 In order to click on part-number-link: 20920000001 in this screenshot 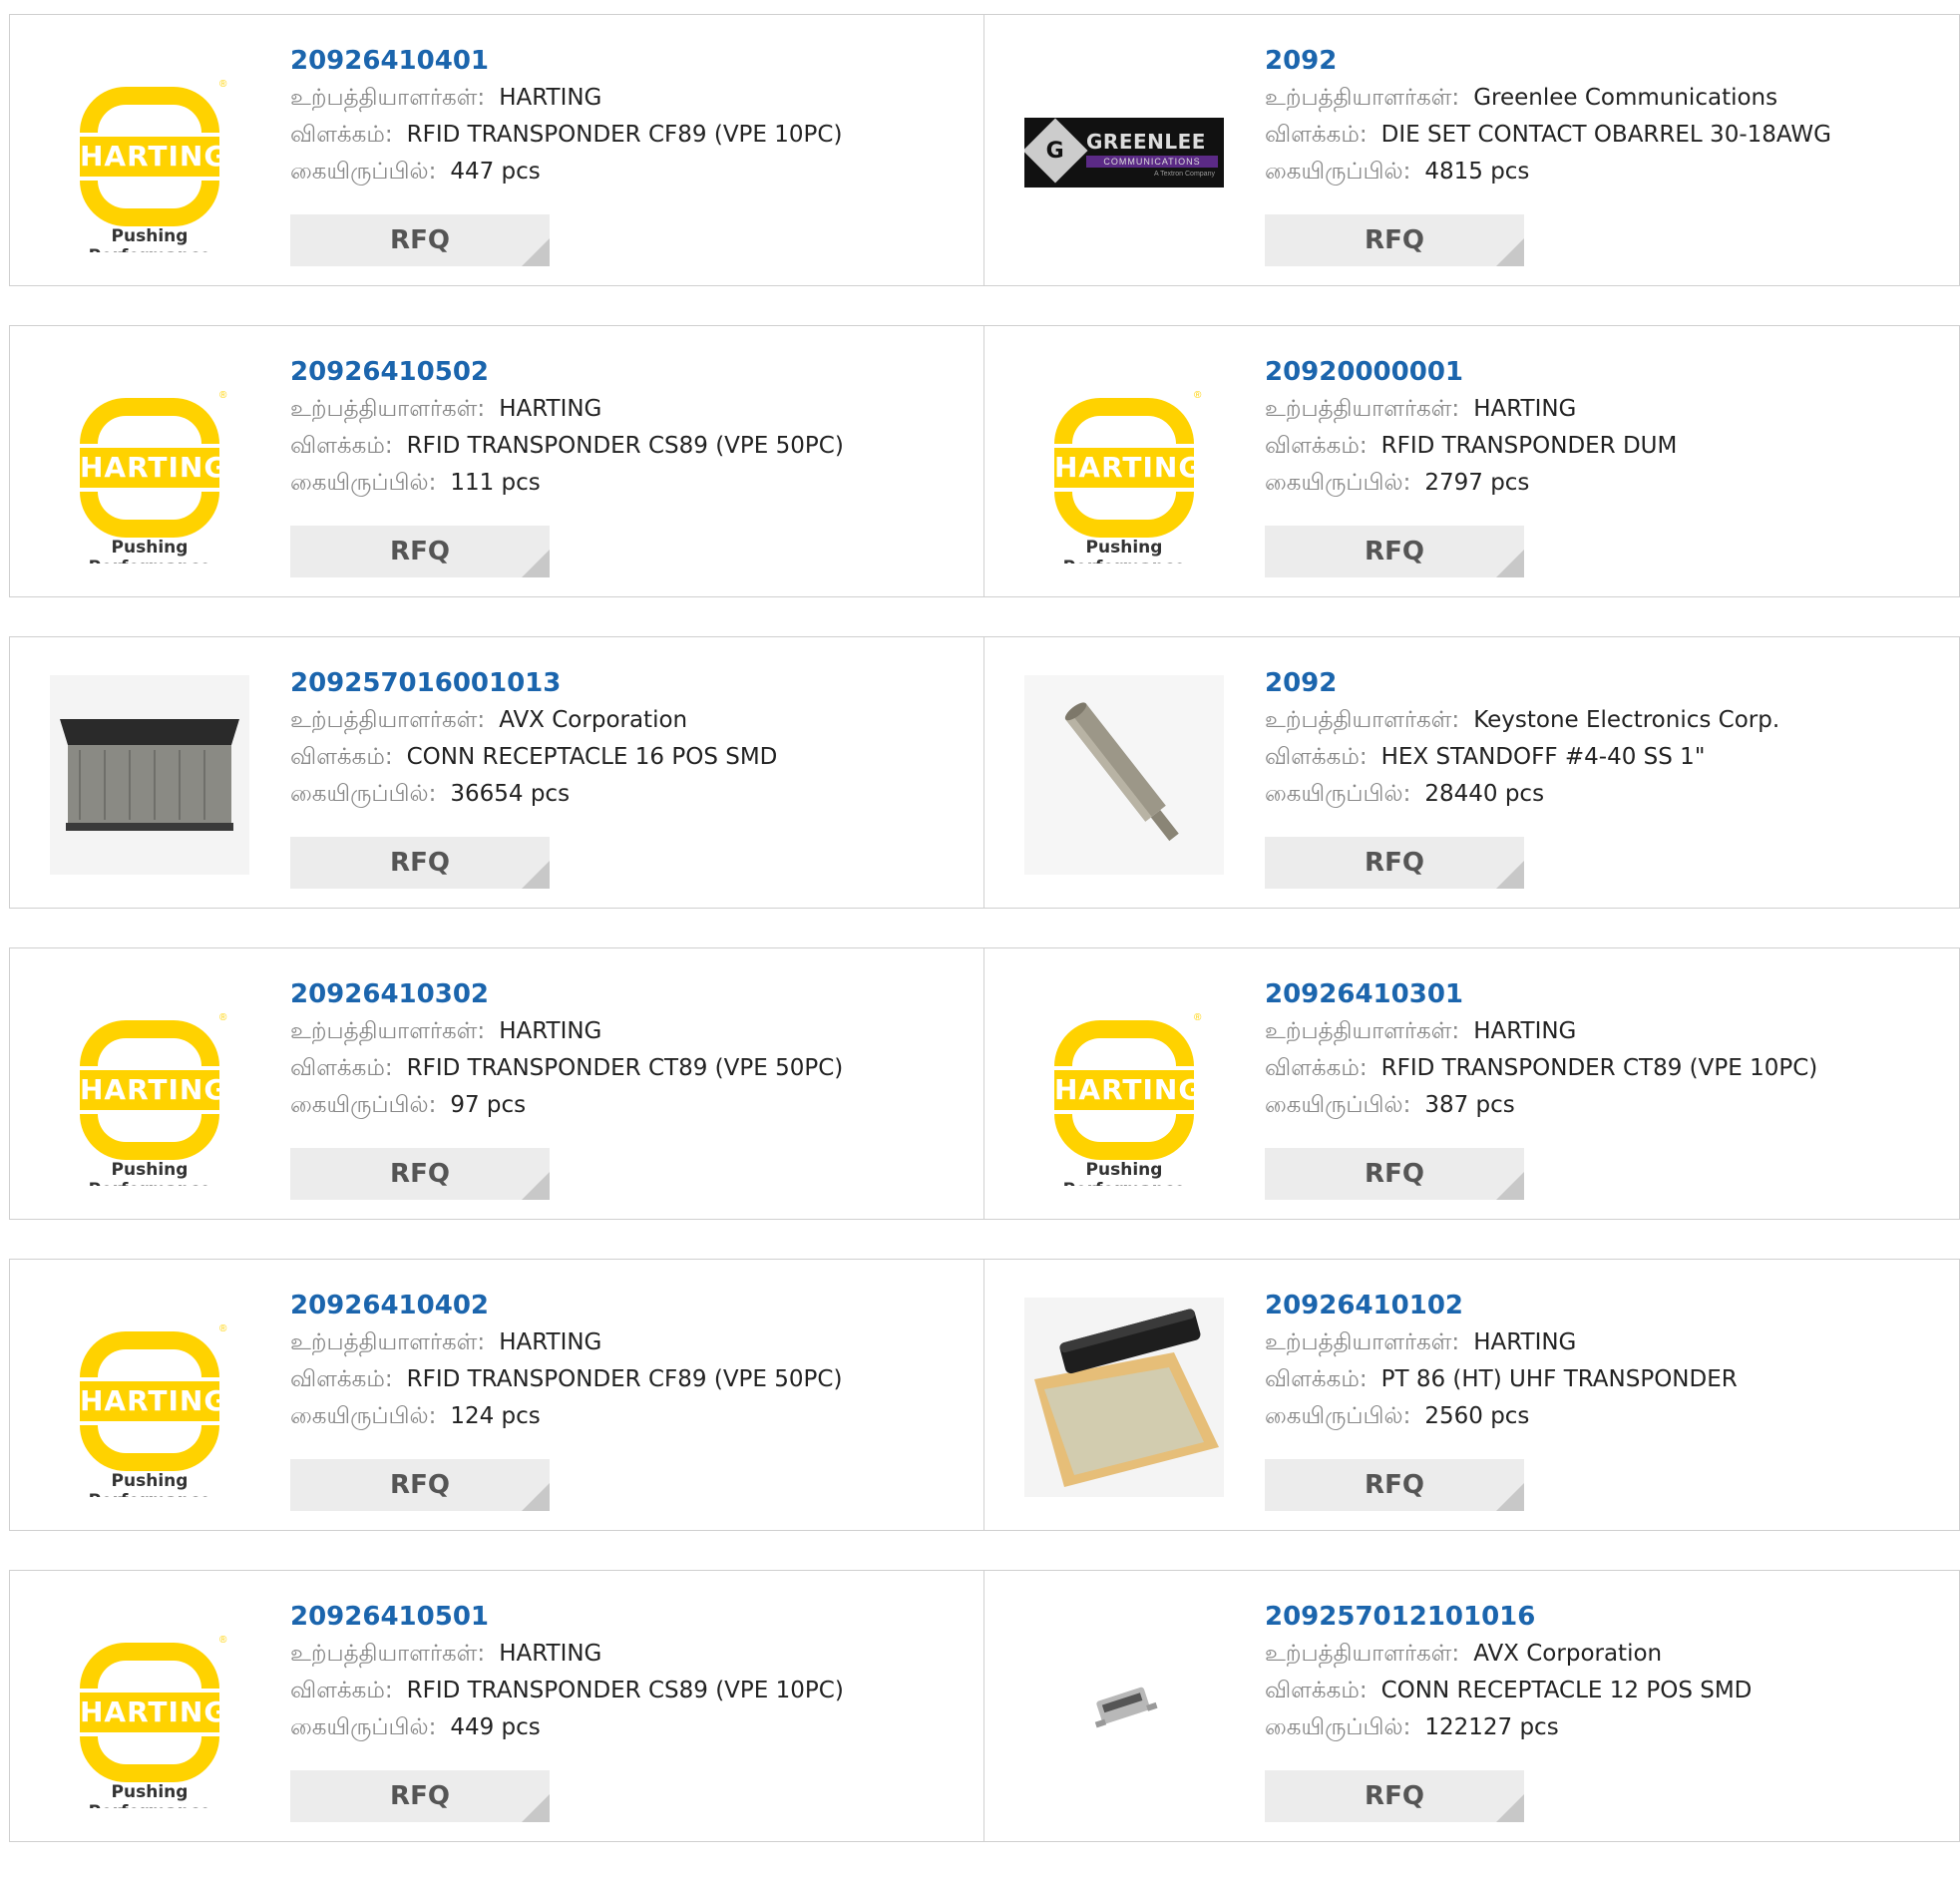, I will do `click(1602, 372)`.